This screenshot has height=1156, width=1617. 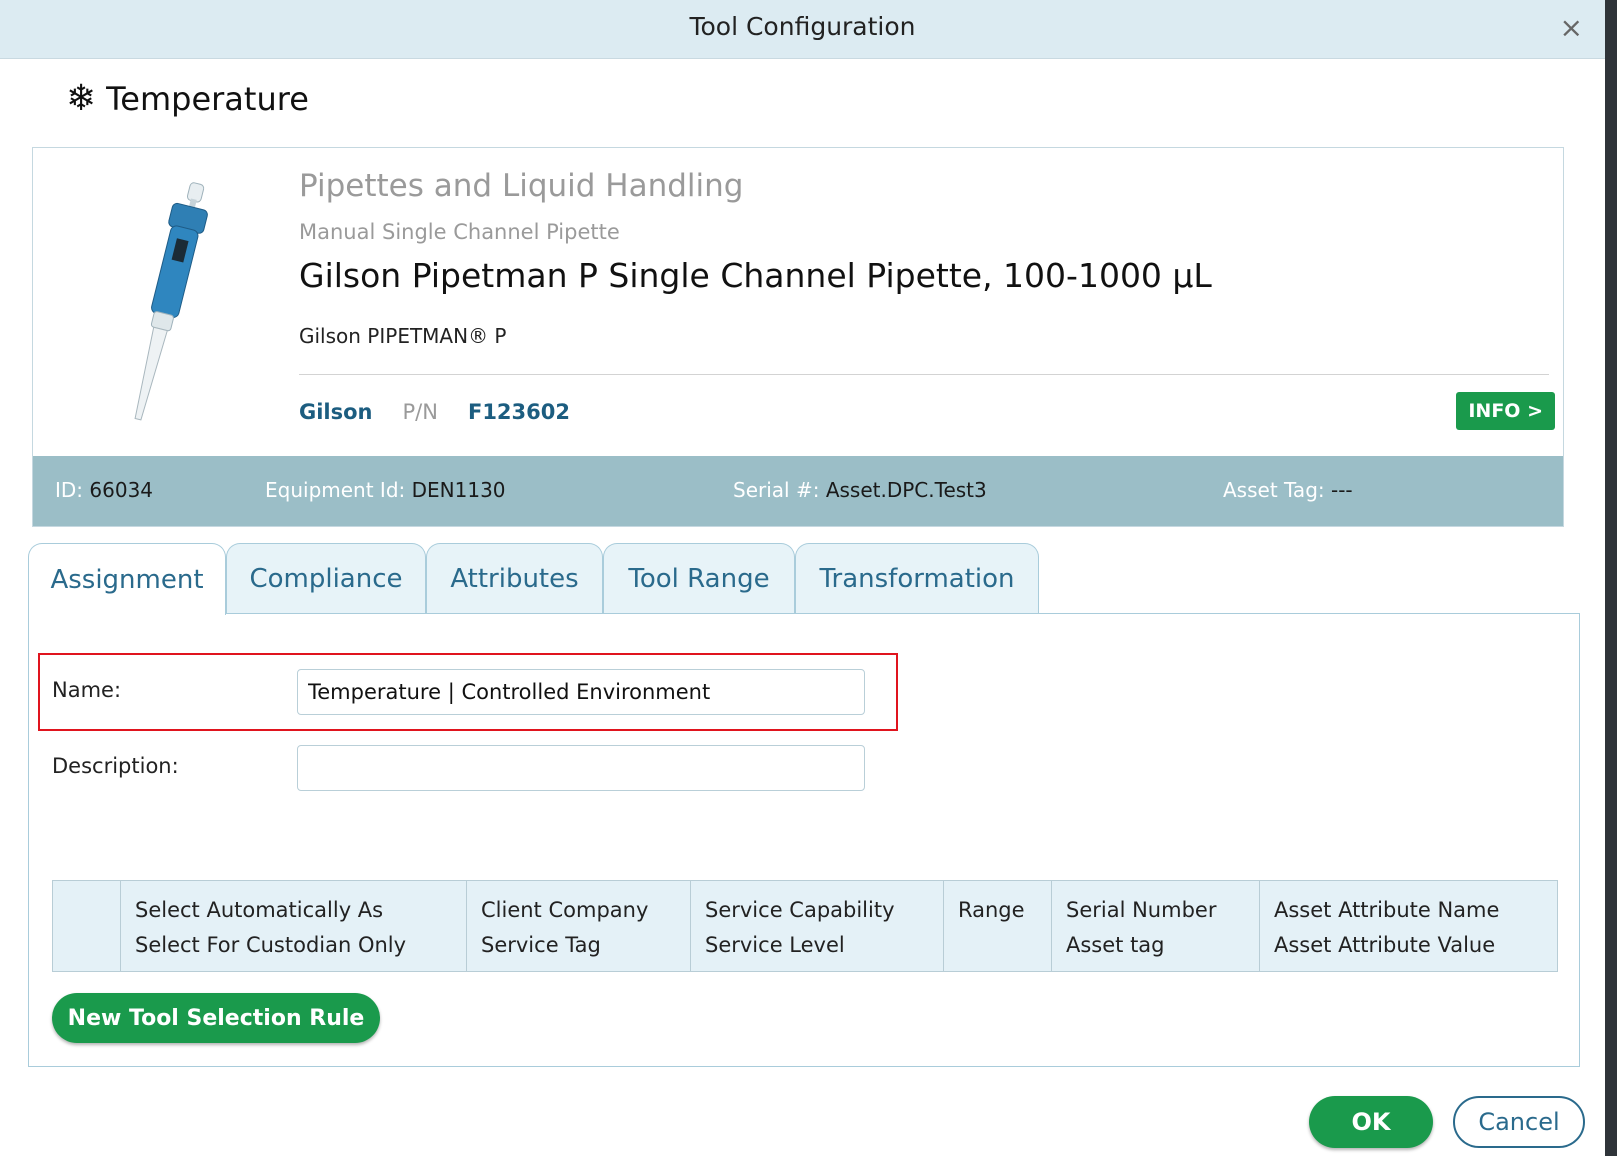 I want to click on rules-col-service-line2: Service Level, so click(x=775, y=945).